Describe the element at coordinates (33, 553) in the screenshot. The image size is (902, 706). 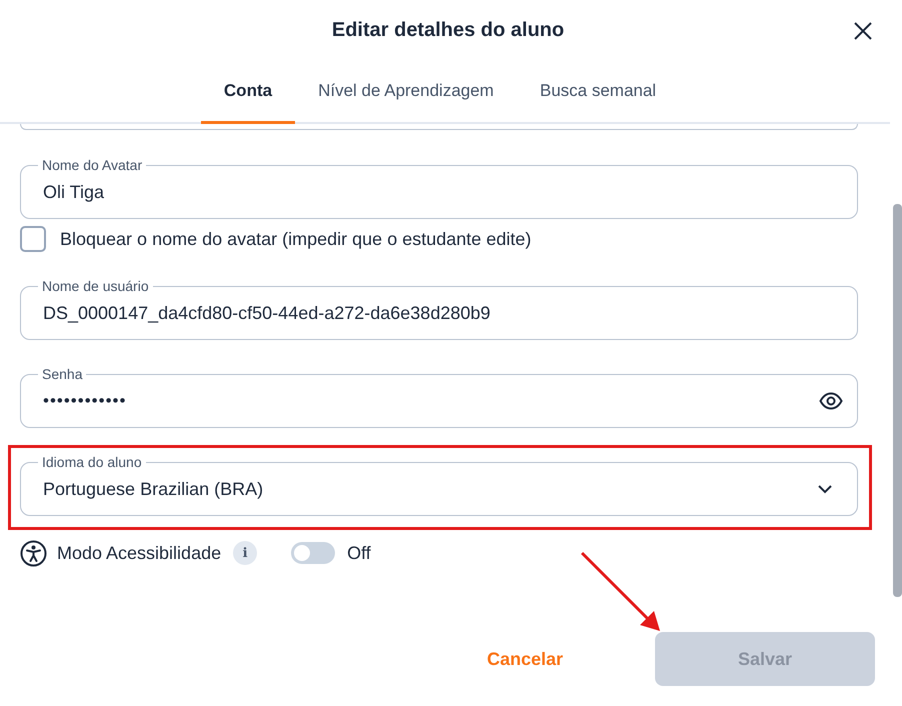
I see `accessibility-icon` at that location.